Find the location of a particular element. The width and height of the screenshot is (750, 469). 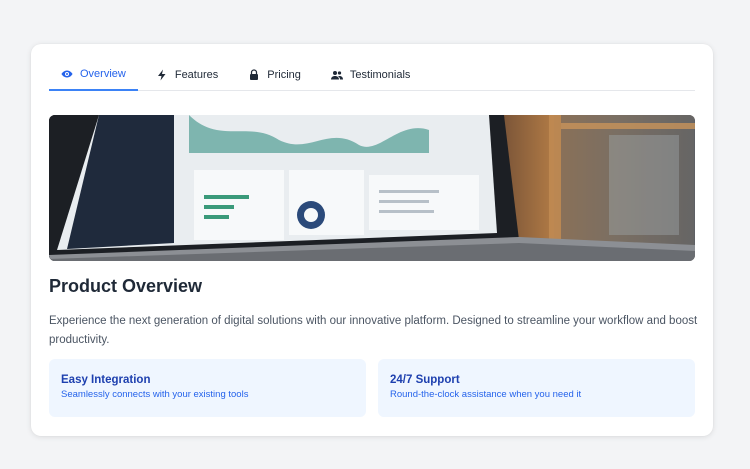

tab-label: Features is located at coordinates (196, 74).